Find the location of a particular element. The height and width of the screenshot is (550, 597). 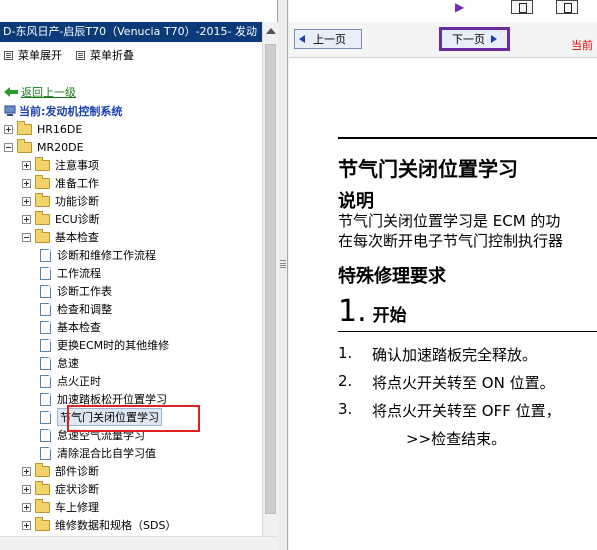

tree-node-label: 维修数据和规格（SDS） is located at coordinates (116, 525).